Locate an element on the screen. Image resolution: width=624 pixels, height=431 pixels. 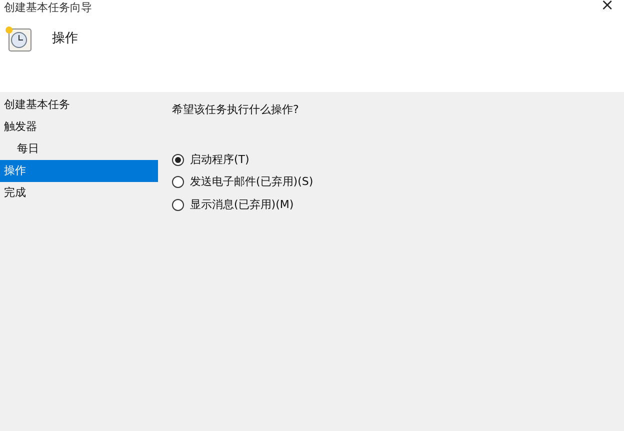
radio-label: 启动程序(T) is located at coordinates (220, 160).